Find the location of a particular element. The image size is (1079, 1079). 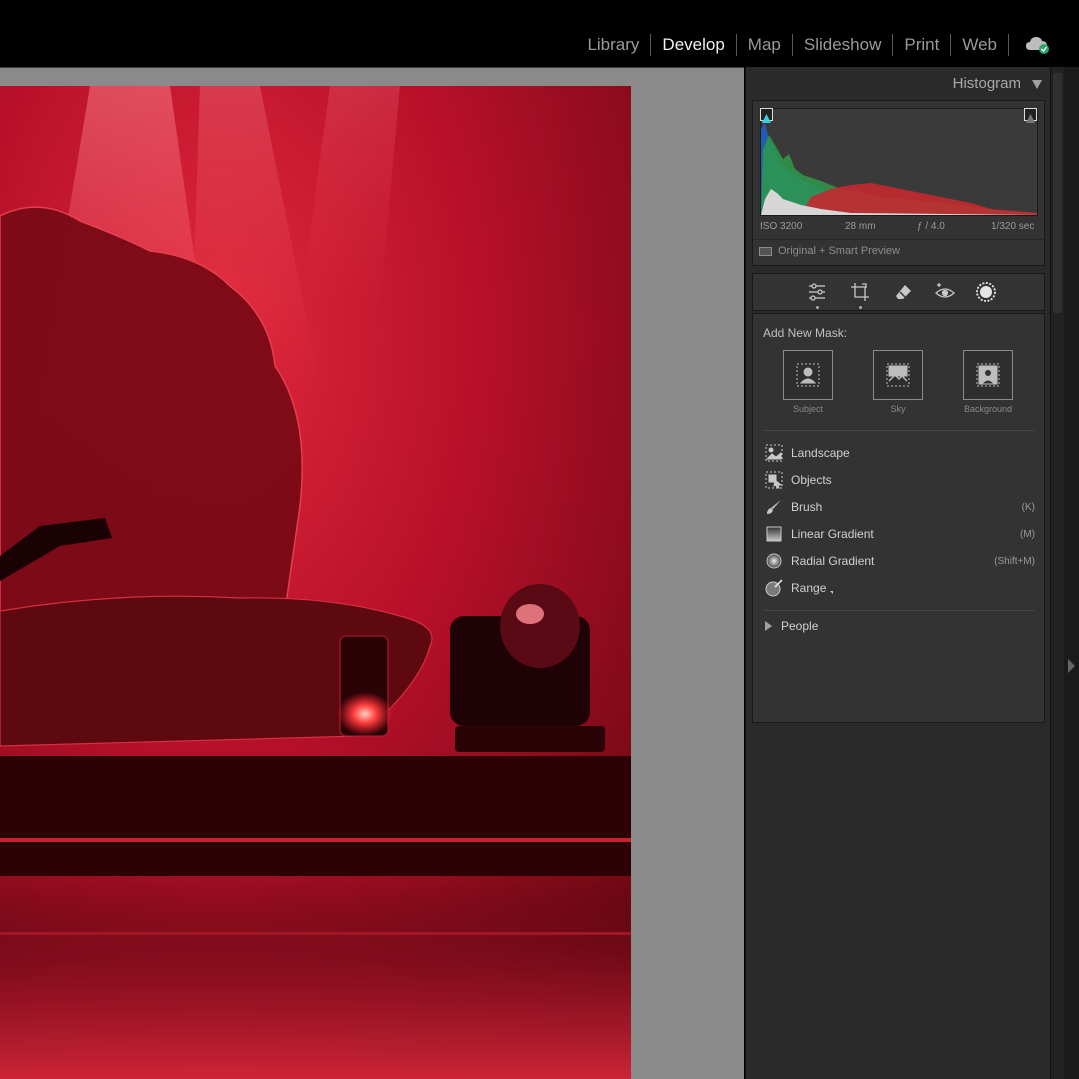

radial-gradient-label: Radial Gradient is located at coordinates (833, 561).